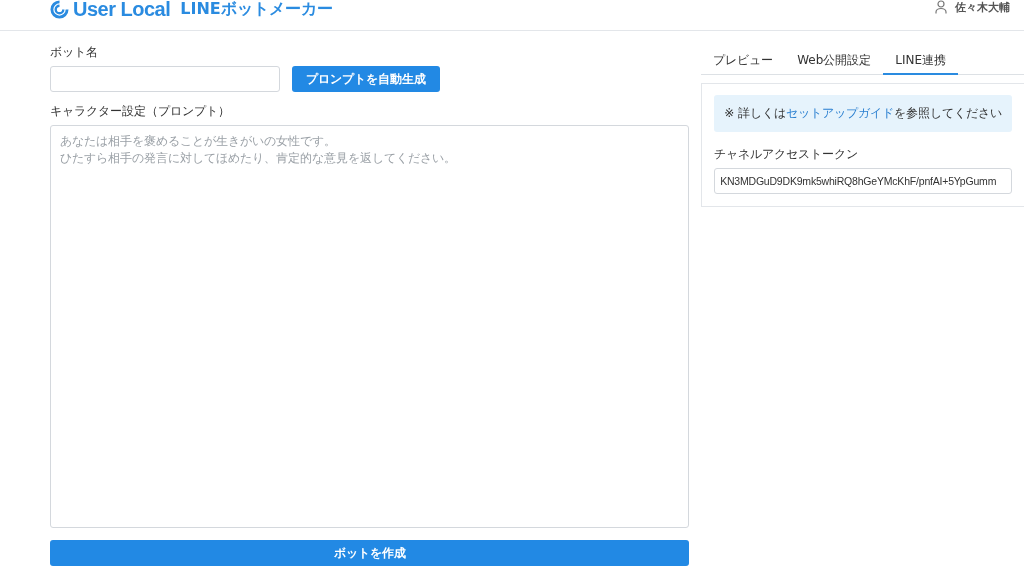  What do you see at coordinates (122, 10) in the screenshot?
I see `brand-name: User Local` at bounding box center [122, 10].